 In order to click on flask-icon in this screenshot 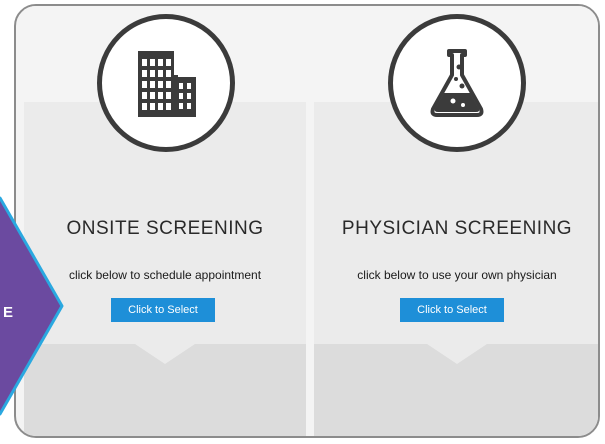, I will do `click(457, 83)`.